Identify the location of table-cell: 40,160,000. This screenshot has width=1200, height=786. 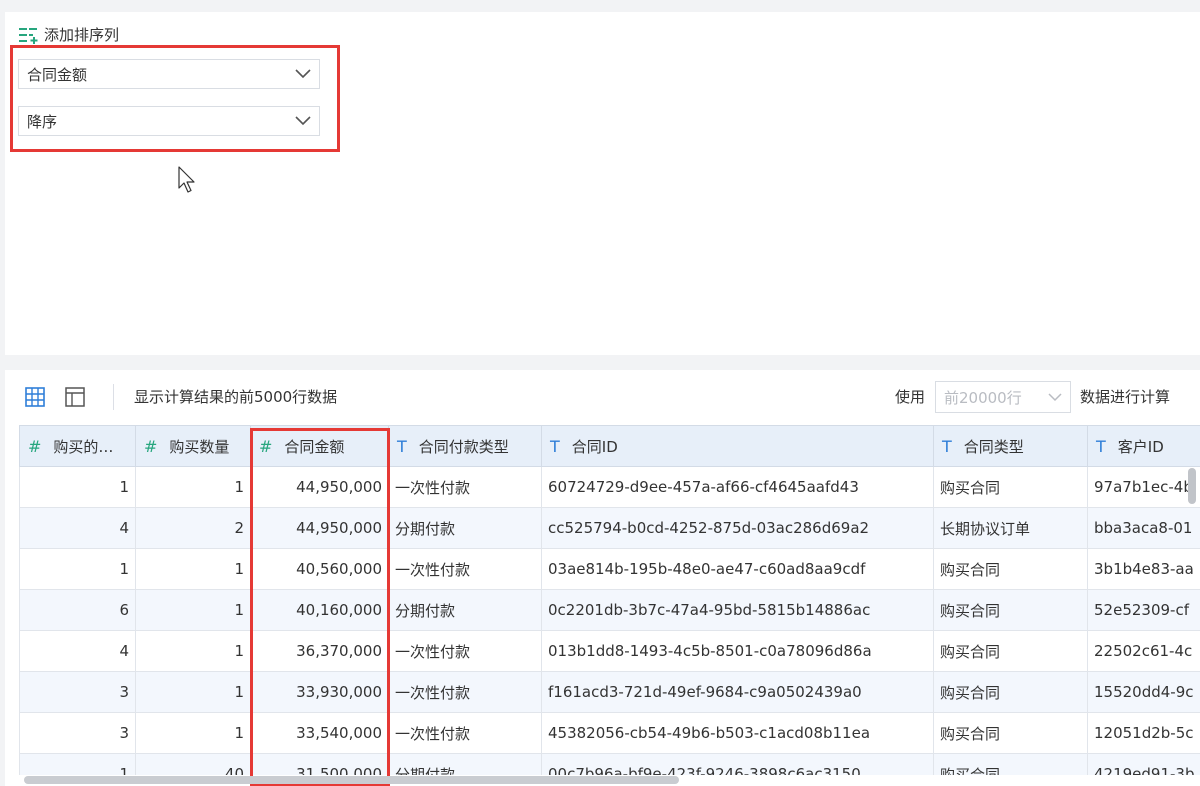
(319, 610).